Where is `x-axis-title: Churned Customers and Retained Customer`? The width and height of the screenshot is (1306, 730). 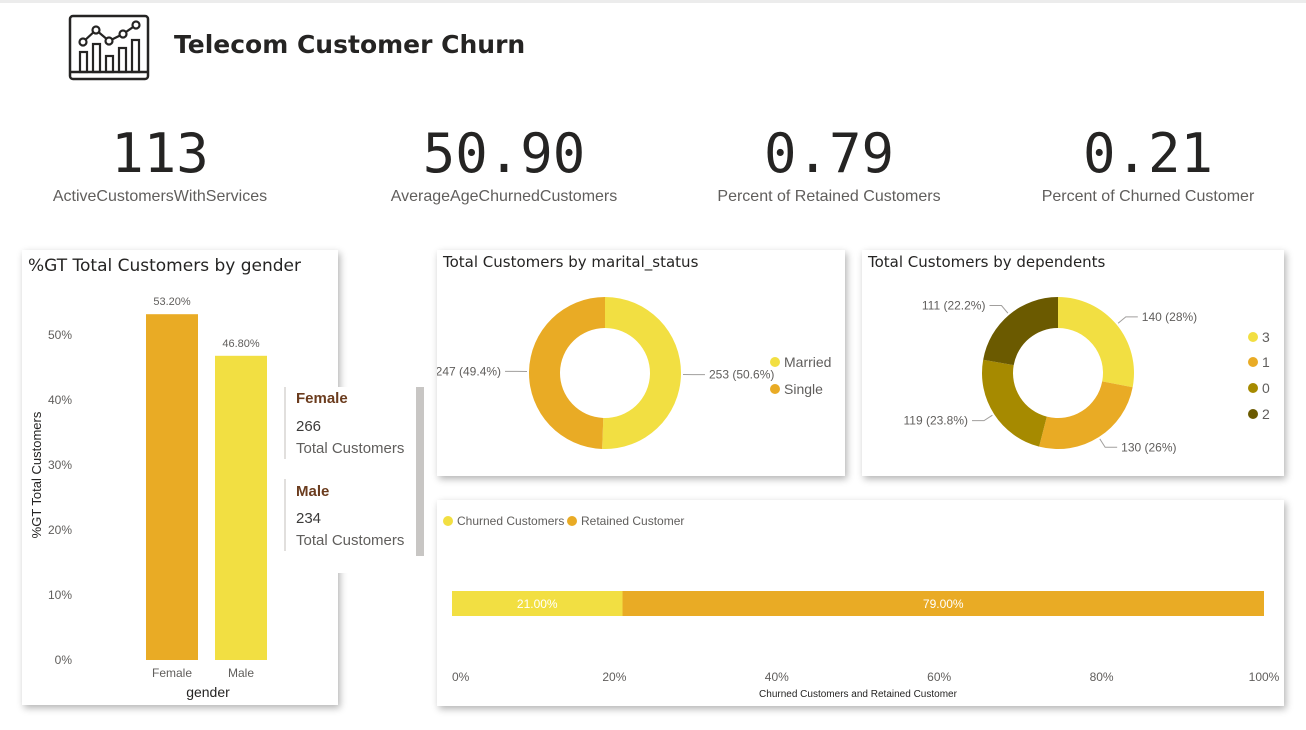
x-axis-title: Churned Customers and Retained Customer is located at coordinates (858, 694).